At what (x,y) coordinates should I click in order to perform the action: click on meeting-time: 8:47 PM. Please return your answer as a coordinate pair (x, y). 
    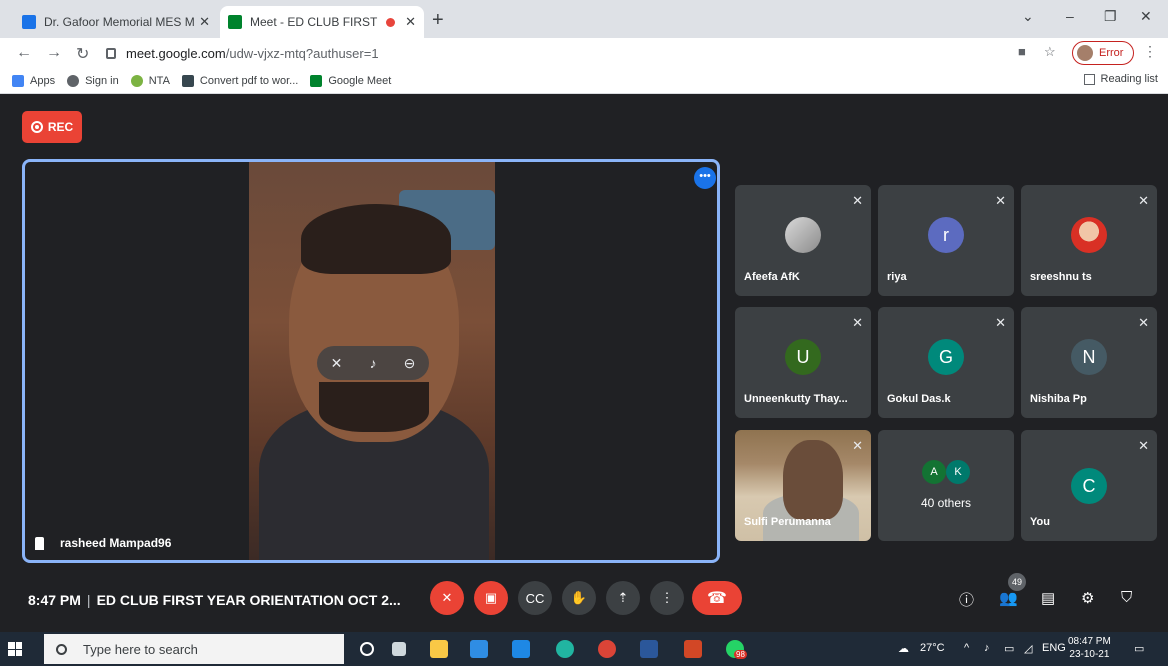
    Looking at the image, I should click on (54, 600).